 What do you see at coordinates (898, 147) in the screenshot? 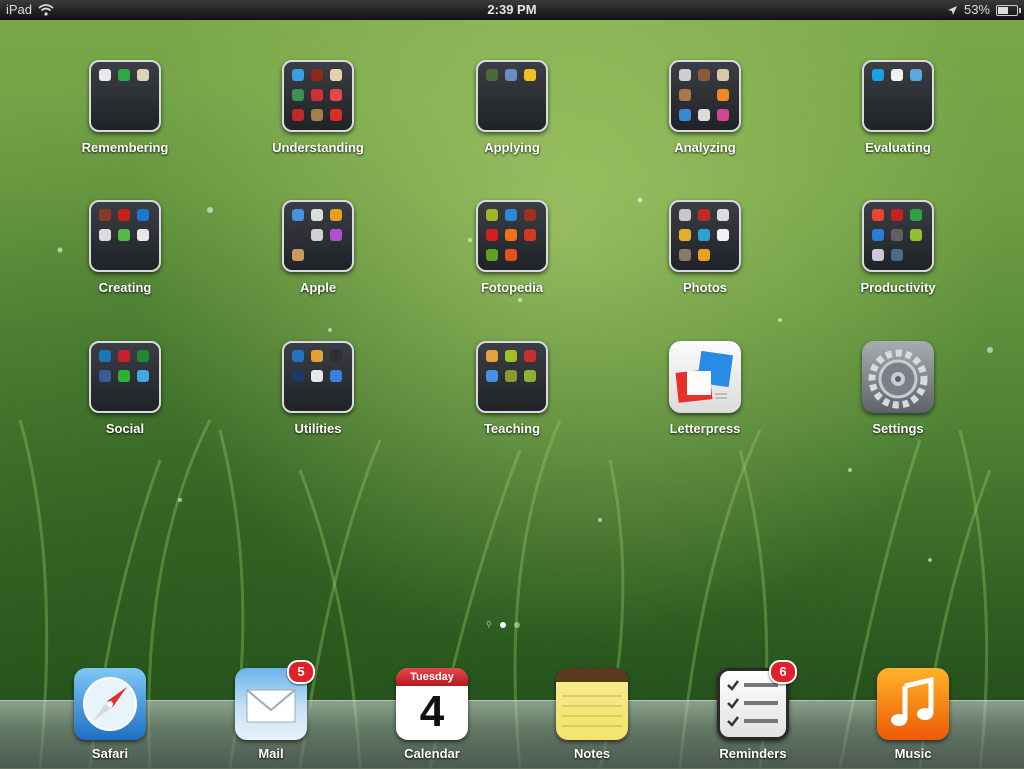
I see `folder-label: Evaluating` at bounding box center [898, 147].